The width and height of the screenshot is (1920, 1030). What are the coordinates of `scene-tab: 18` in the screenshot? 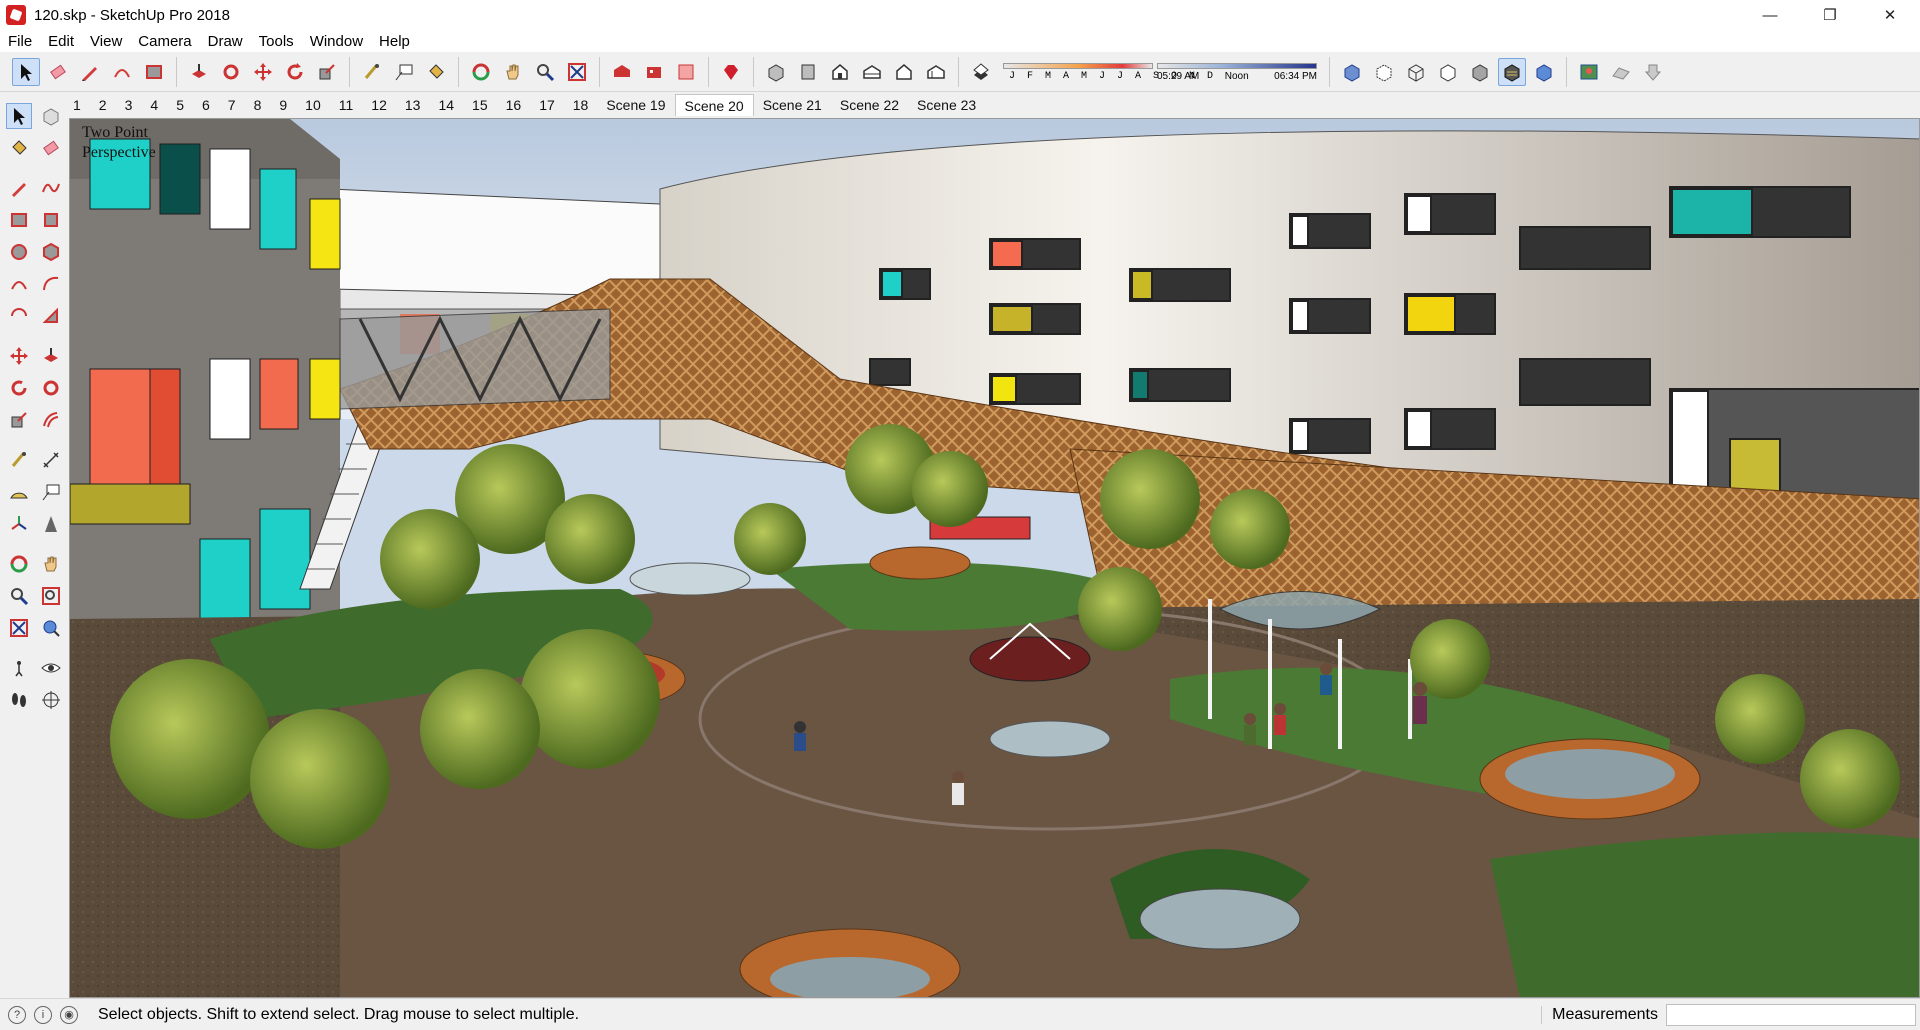 It's located at (581, 105).